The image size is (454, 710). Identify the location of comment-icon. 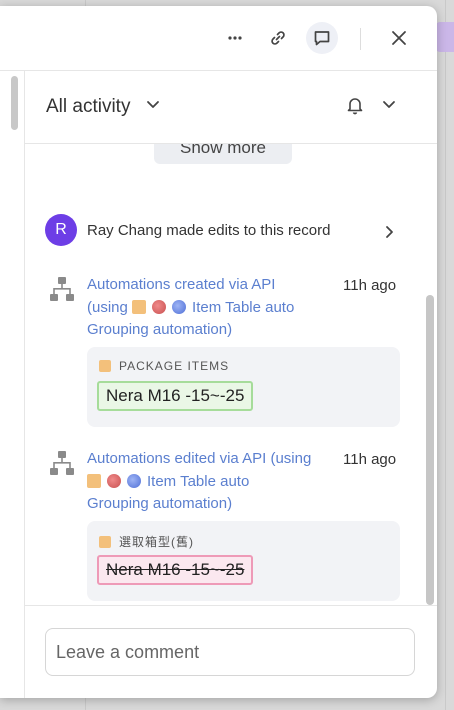
(322, 38).